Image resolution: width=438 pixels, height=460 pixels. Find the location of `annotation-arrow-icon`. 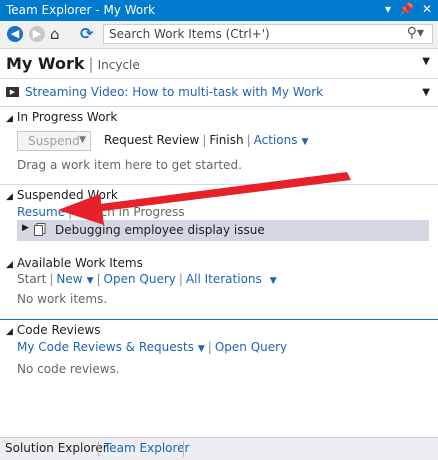

annotation-arrow-icon is located at coordinates (204, 198).